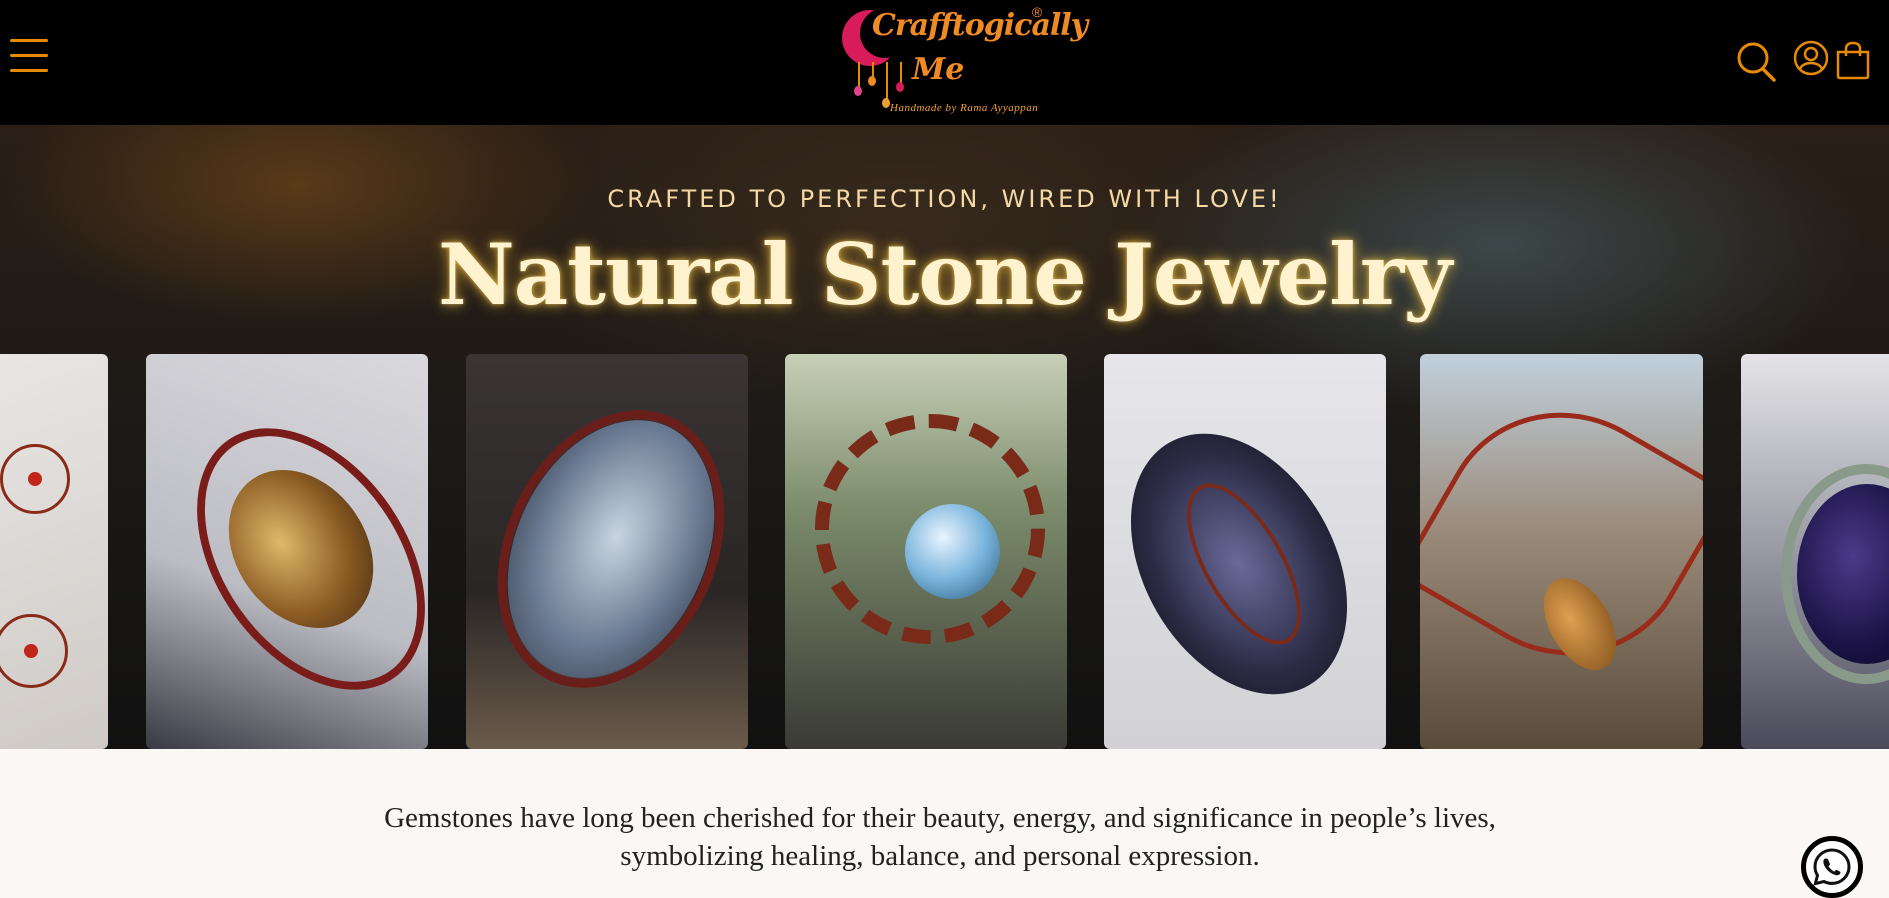  I want to click on hamburger-menu-icon, so click(30, 56).